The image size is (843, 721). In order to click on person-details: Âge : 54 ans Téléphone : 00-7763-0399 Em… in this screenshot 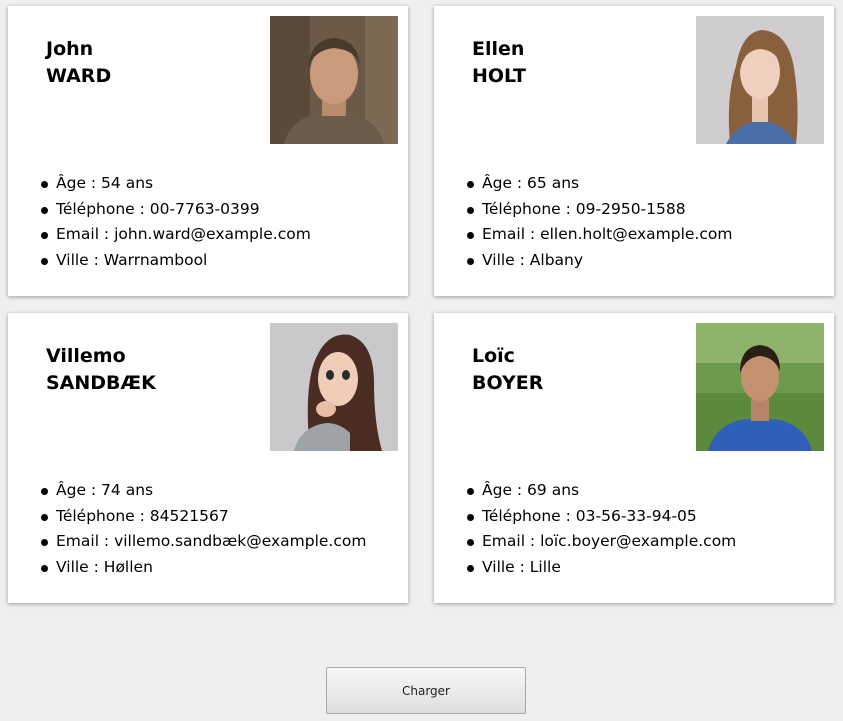, I will do `click(176, 222)`.